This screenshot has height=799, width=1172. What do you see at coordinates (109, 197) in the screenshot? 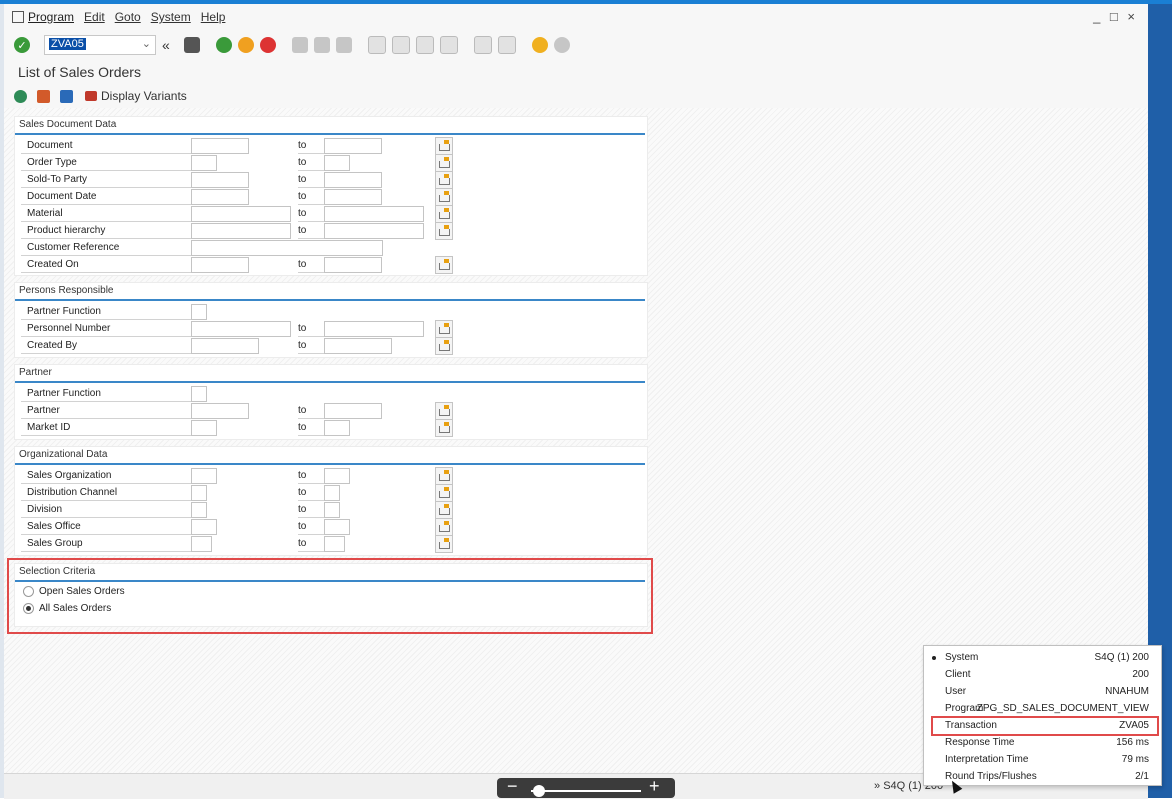
I see `field-label: Document Date` at bounding box center [109, 197].